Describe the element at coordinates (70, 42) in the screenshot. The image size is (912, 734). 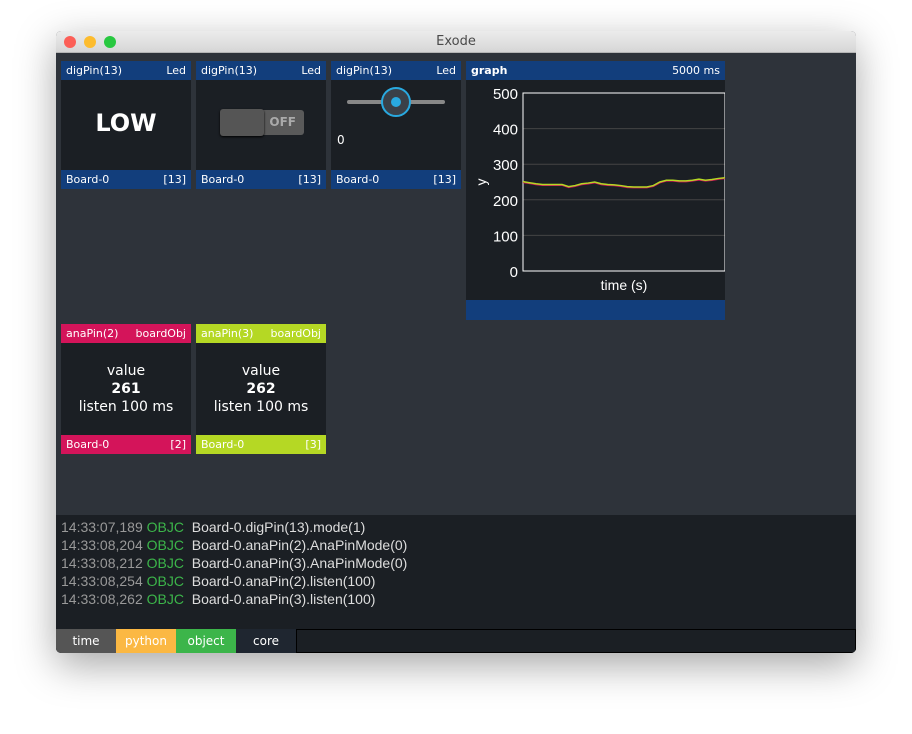
I see `close-button` at that location.